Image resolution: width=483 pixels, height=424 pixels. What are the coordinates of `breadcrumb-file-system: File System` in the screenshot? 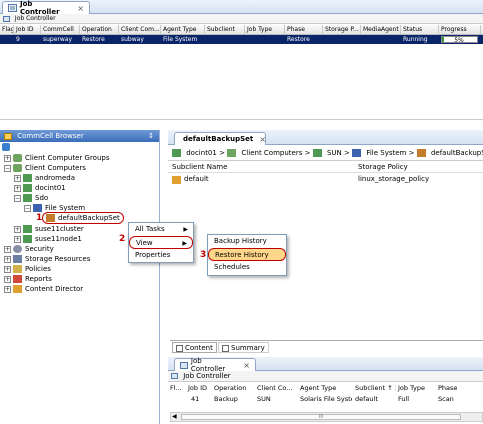 It's located at (386, 153).